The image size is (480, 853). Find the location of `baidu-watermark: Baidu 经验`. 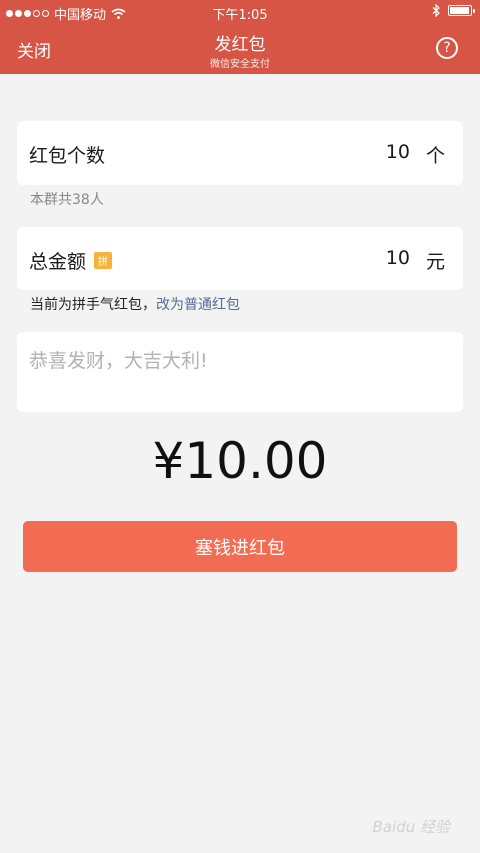

baidu-watermark: Baidu 经验 is located at coordinates (411, 827).